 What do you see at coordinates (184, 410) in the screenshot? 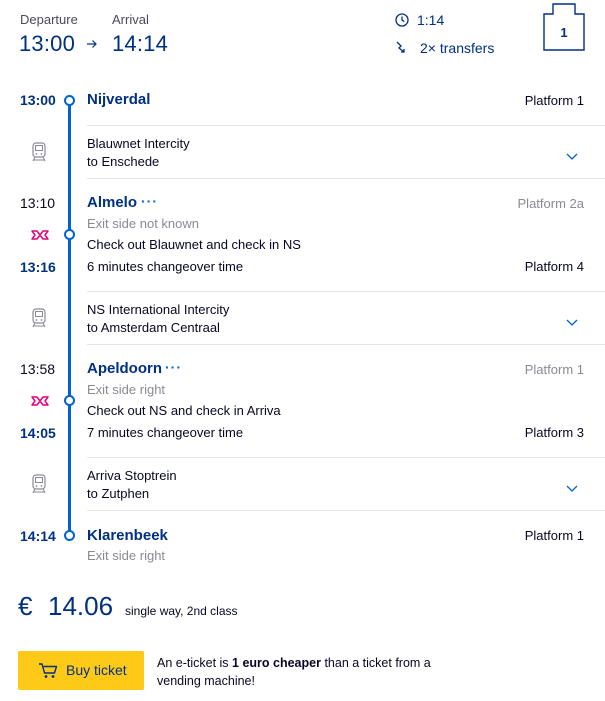
I see `transfer-note: Check out NS and check in Arriva` at bounding box center [184, 410].